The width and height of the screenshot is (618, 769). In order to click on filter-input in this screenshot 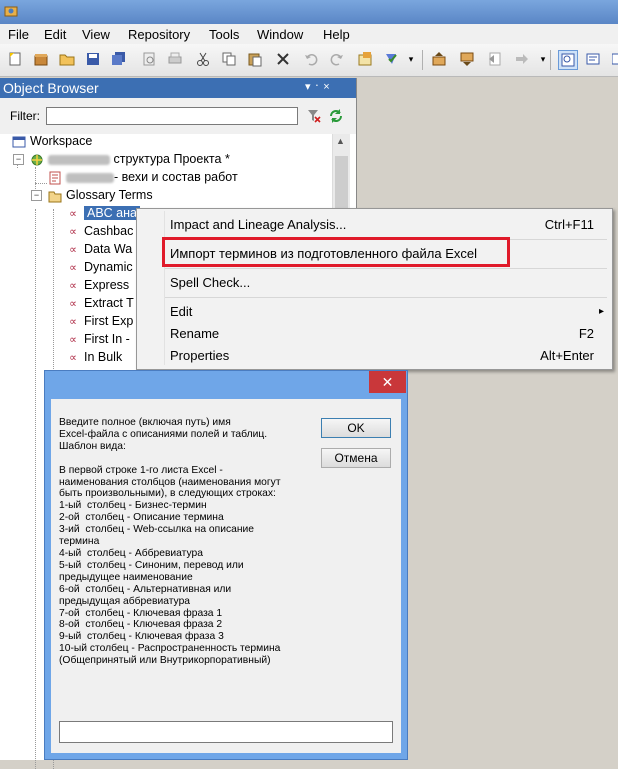, I will do `click(172, 116)`.